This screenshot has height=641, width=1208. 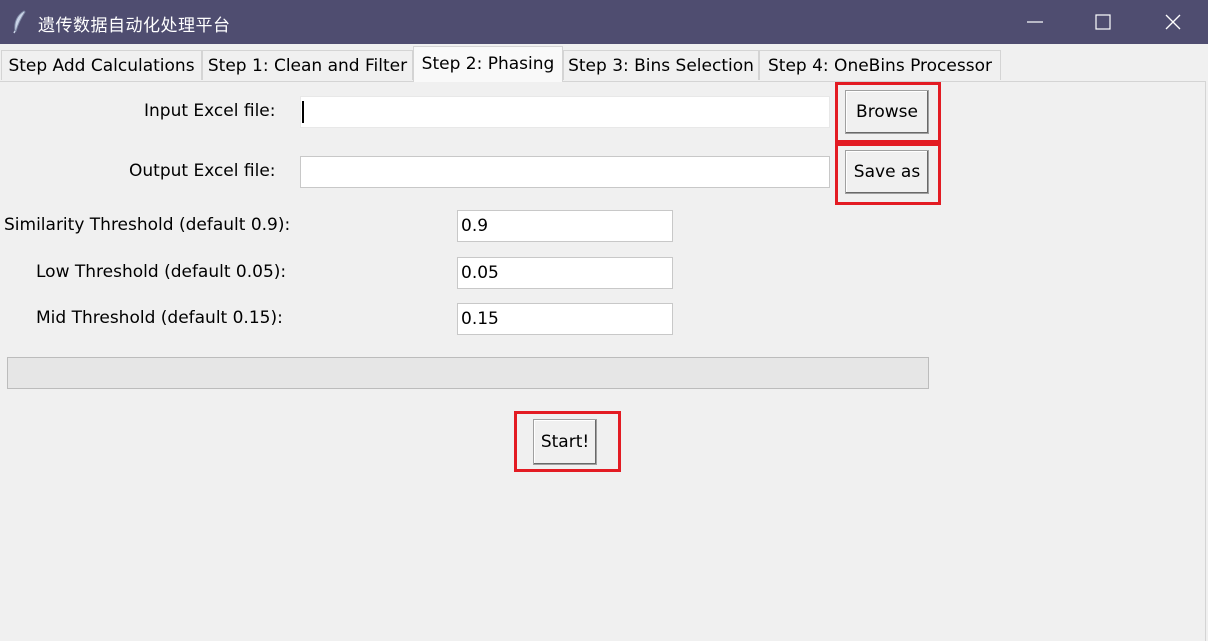 I want to click on tab-step-2-phasing: Step 2: Phasing, so click(x=488, y=64).